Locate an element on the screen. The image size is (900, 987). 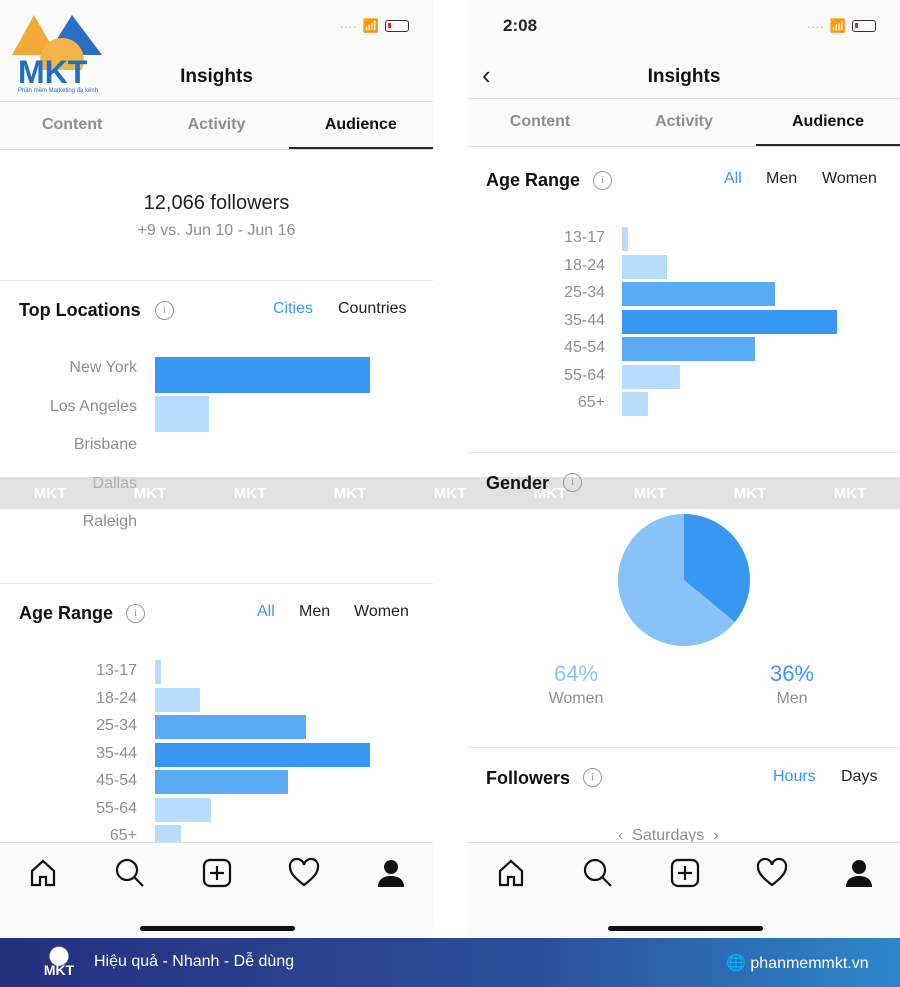
status-bar: 2:08 ···· 📶 is located at coordinates (684, 26).